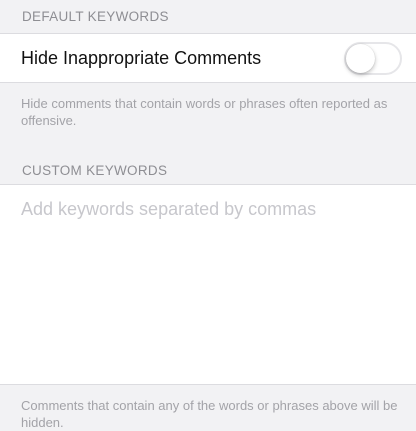  Describe the element at coordinates (360, 58) in the screenshot. I see `toggle-knob` at that location.